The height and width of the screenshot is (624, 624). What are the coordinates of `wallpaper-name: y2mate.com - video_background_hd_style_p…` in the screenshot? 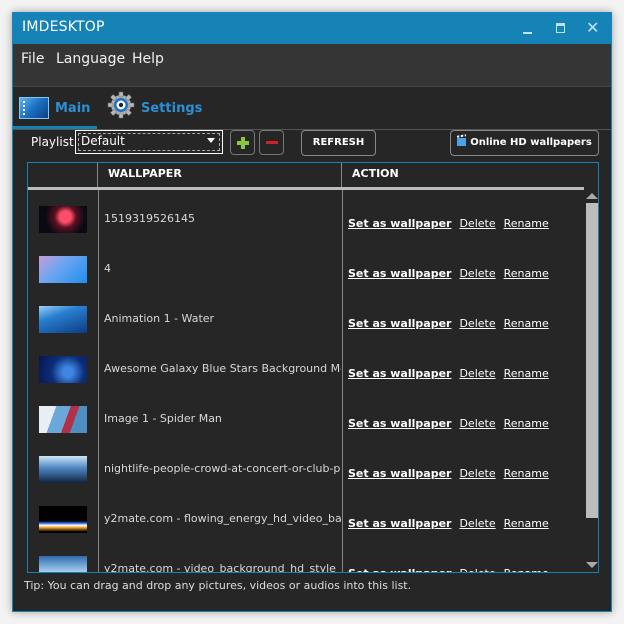 It's located at (222, 567).